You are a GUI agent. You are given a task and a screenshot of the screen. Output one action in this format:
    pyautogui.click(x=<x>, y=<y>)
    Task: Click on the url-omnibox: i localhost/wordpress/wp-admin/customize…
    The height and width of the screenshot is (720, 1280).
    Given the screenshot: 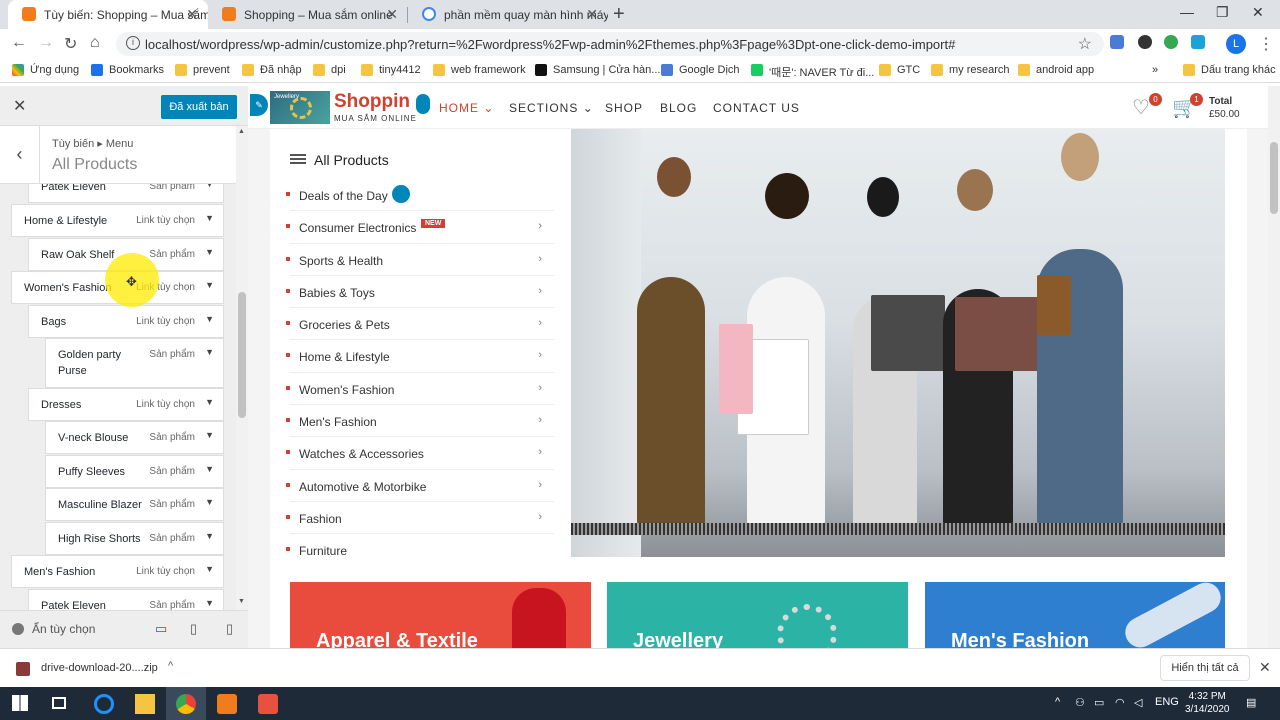 What is the action you would take?
    pyautogui.click(x=610, y=44)
    